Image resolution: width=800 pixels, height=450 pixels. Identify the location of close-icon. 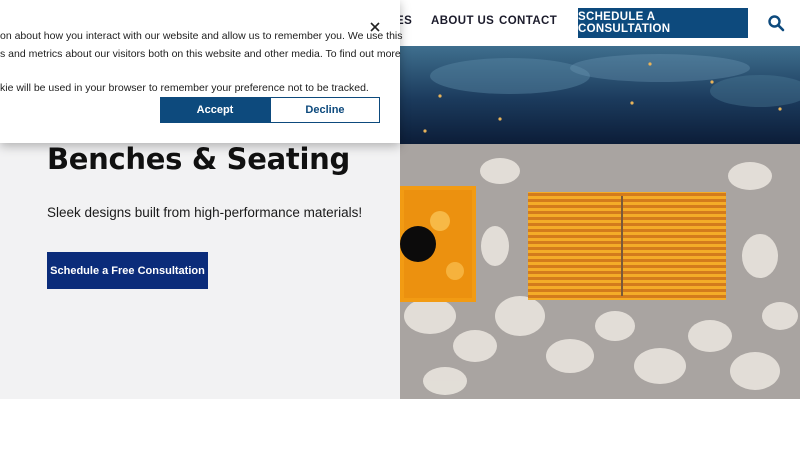
(375, 27).